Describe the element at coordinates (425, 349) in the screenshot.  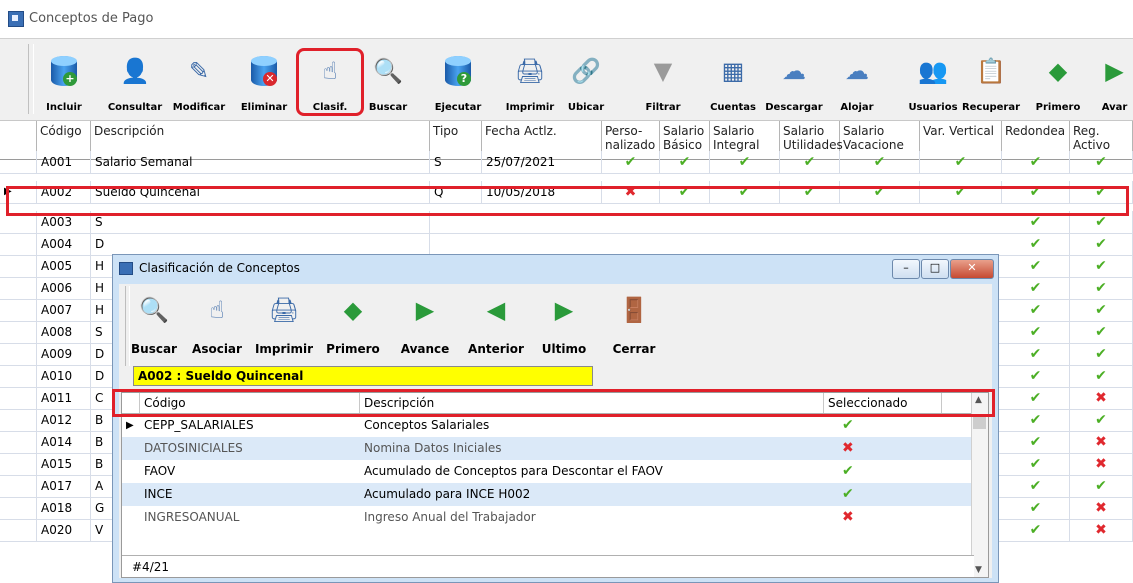
I see `toolbar-label: Avance` at that location.